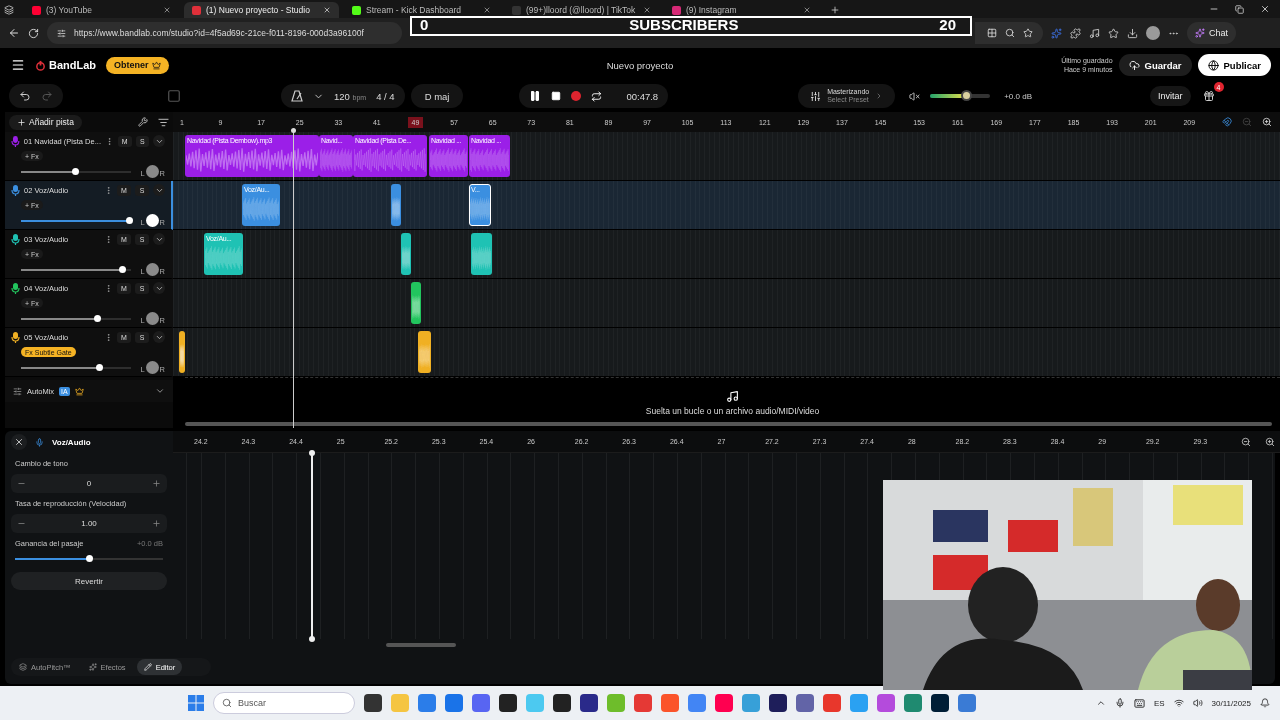 The height and width of the screenshot is (720, 1280). Describe the element at coordinates (1075, 33) in the screenshot. I see `puzzle-icon` at that location.